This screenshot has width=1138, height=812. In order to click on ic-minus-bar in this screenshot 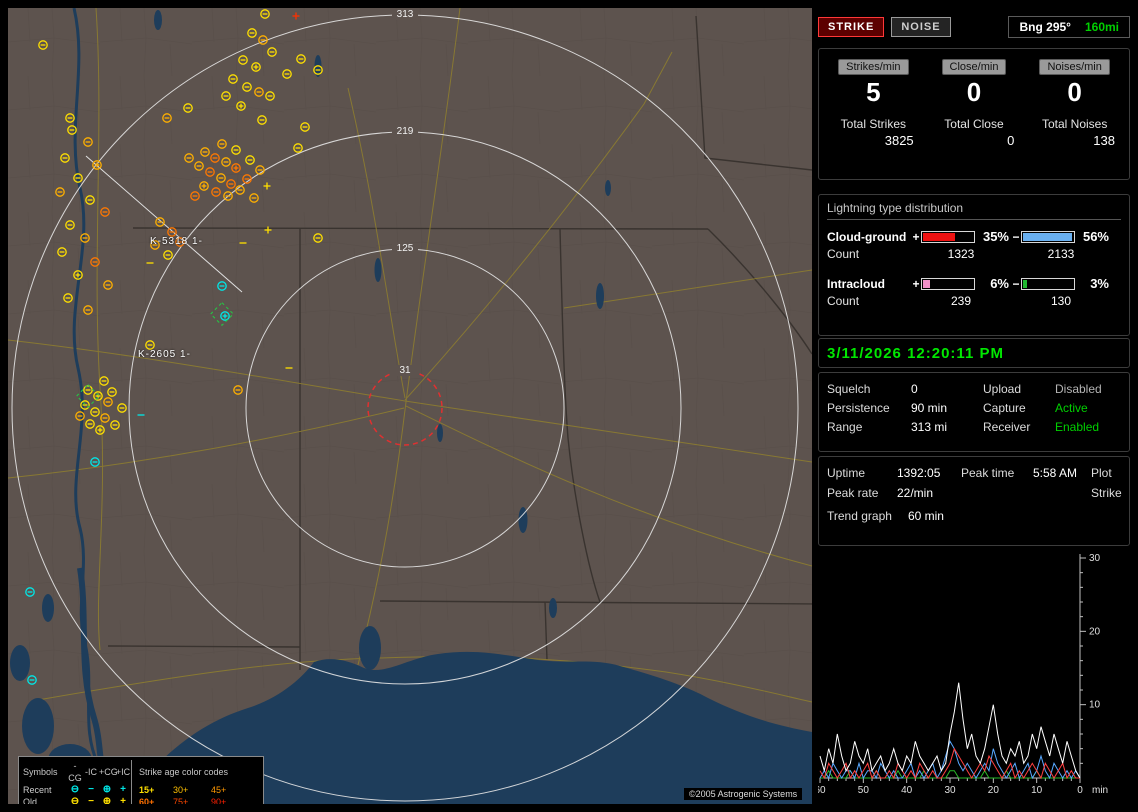, I will do `click(1048, 283)`.